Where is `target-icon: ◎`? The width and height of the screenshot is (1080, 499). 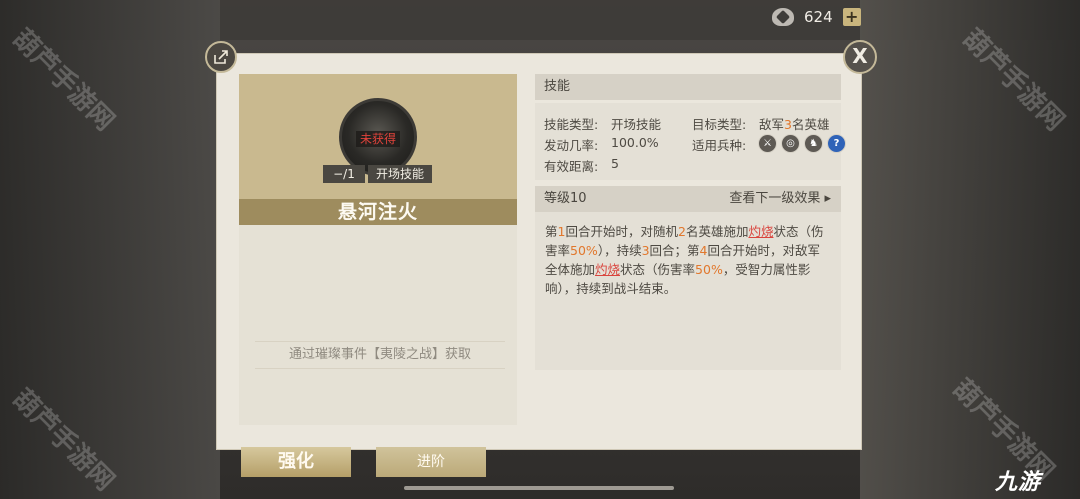 target-icon: ◎ is located at coordinates (790, 143).